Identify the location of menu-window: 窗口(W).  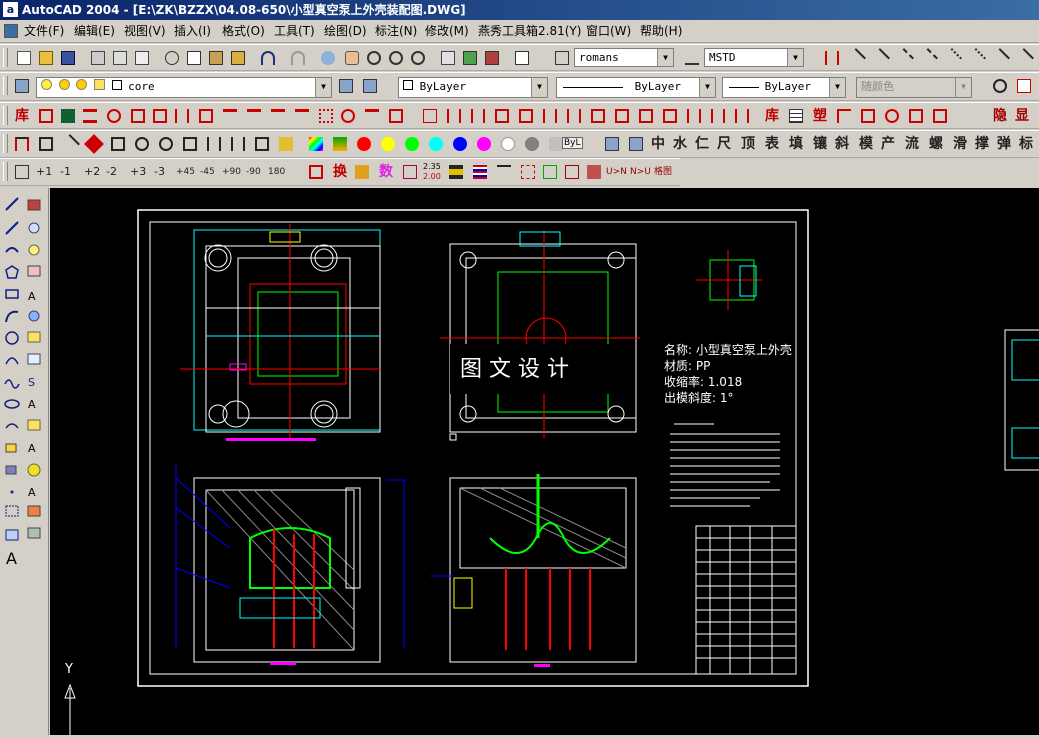
(608, 31).